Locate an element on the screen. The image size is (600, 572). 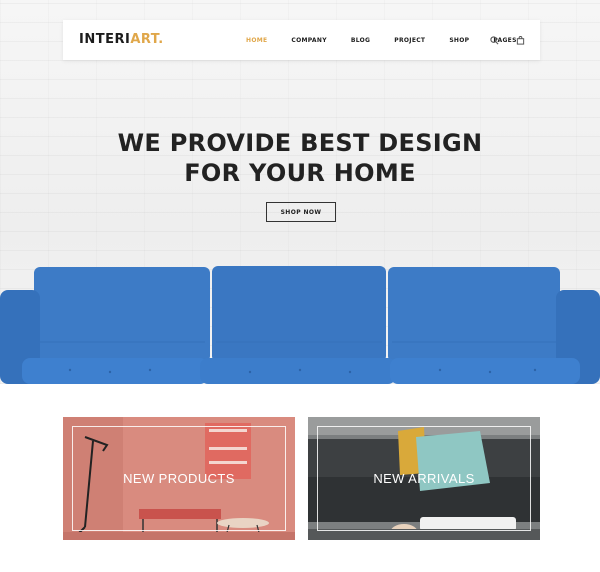
nav-item-shop: SHOP is located at coordinates (459, 40).